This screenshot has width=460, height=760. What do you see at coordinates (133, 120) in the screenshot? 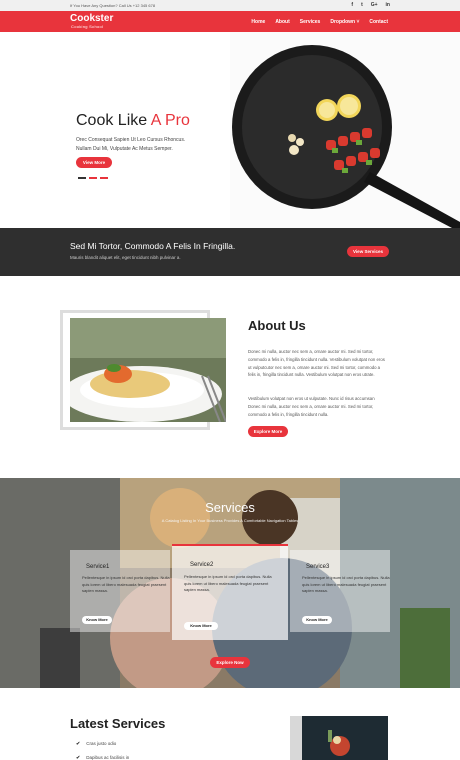
I see `hero-title: Cook Like A Pro` at bounding box center [133, 120].